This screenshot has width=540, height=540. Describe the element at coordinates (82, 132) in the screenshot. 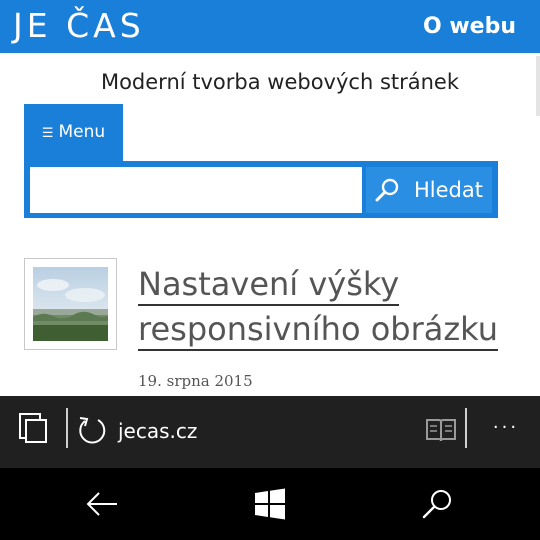

I see `menu-label: Menu` at that location.